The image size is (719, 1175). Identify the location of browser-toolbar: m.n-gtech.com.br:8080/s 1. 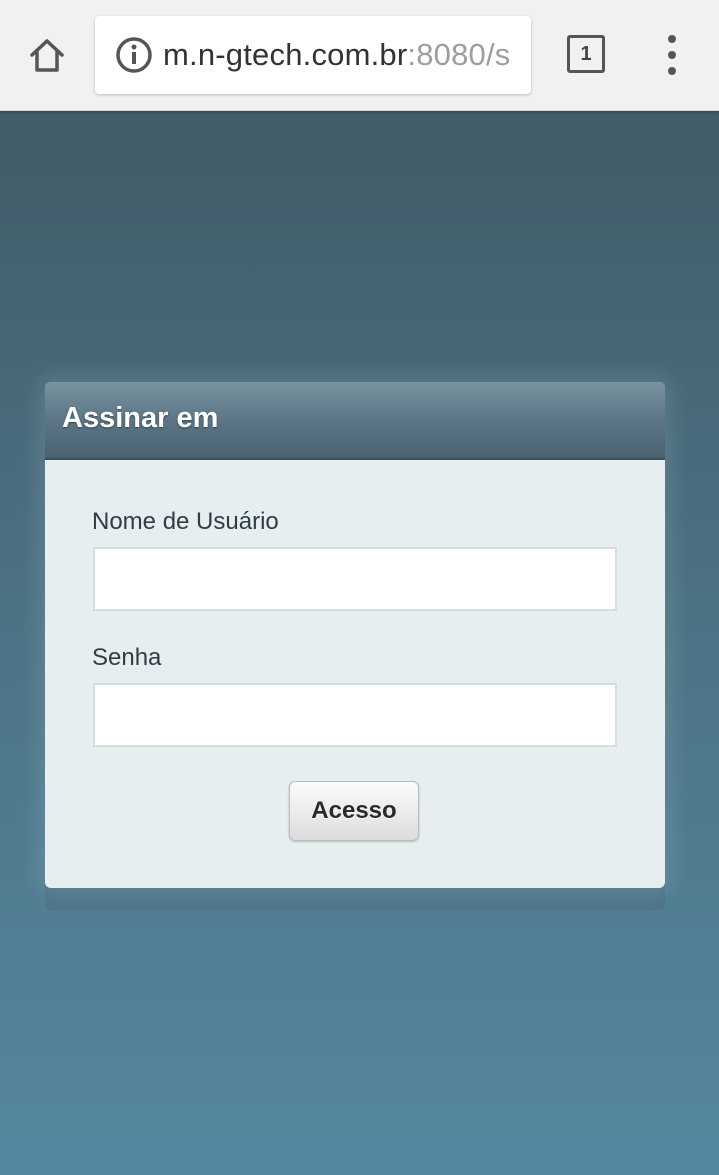
(359, 55).